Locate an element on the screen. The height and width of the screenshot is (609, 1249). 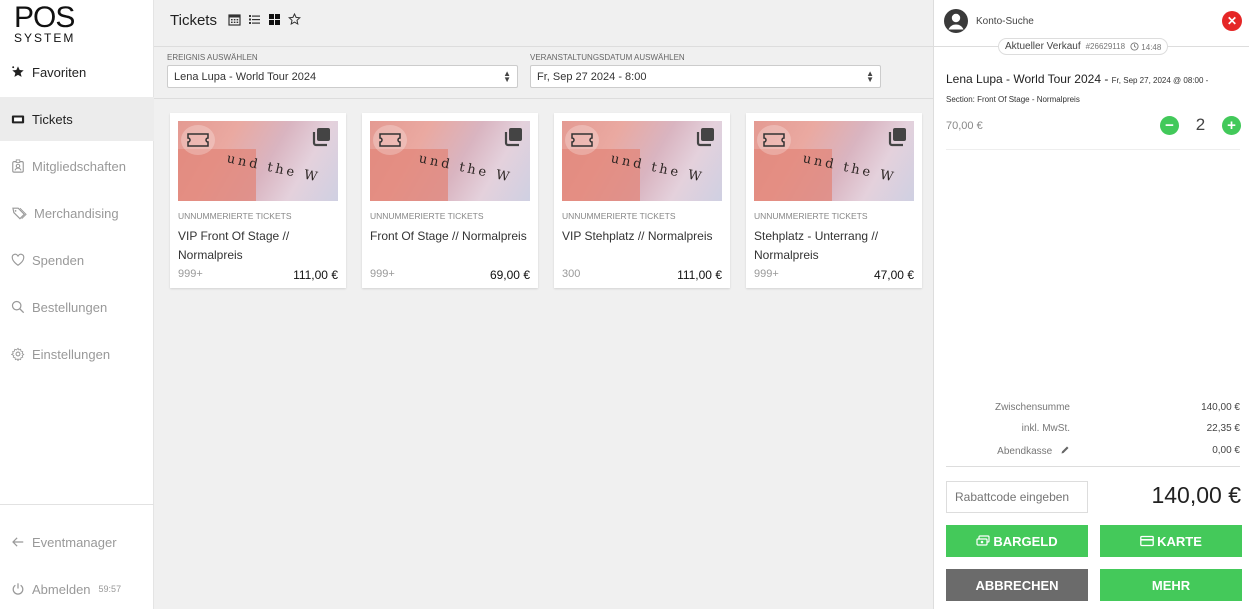
credit-card-icon is located at coordinates (1147, 541).